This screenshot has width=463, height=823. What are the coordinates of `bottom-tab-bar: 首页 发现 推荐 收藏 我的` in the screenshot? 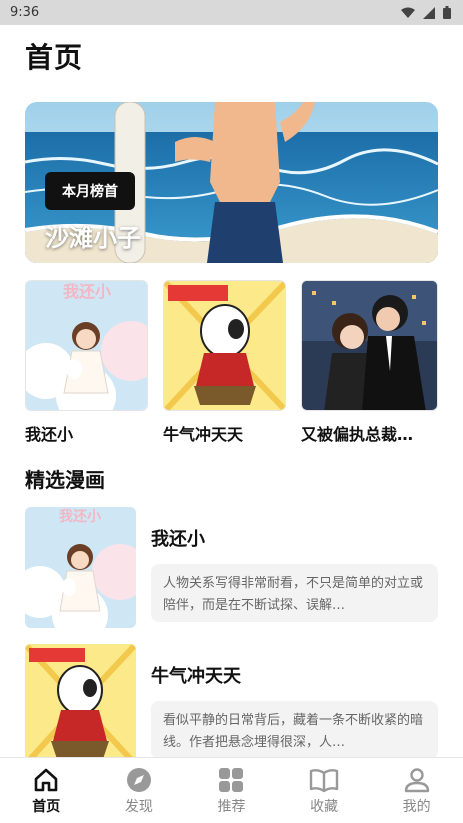 It's located at (231, 790).